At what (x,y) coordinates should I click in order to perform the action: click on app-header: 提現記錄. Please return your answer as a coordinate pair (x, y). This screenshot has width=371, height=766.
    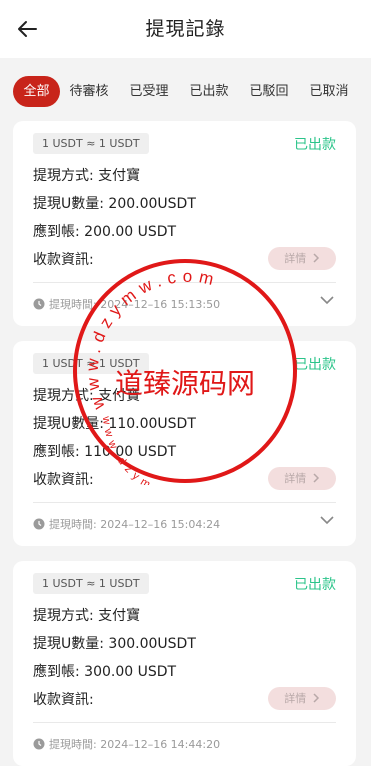
    Looking at the image, I should click on (185, 29).